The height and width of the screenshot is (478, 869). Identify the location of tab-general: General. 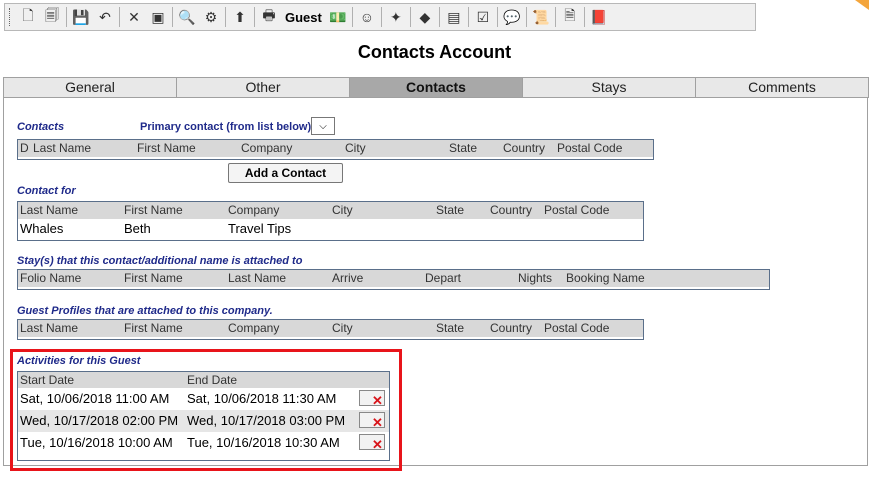
(89, 87).